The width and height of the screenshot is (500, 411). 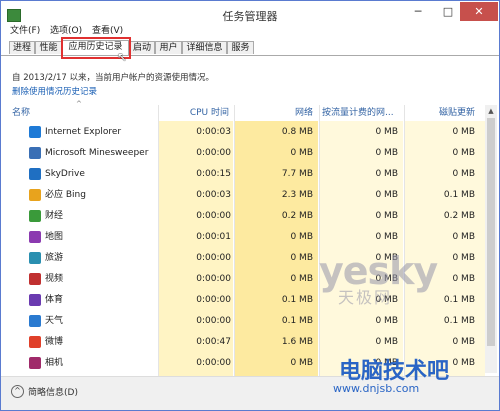 I want to click on tab-processes: 进程, so click(x=22, y=47).